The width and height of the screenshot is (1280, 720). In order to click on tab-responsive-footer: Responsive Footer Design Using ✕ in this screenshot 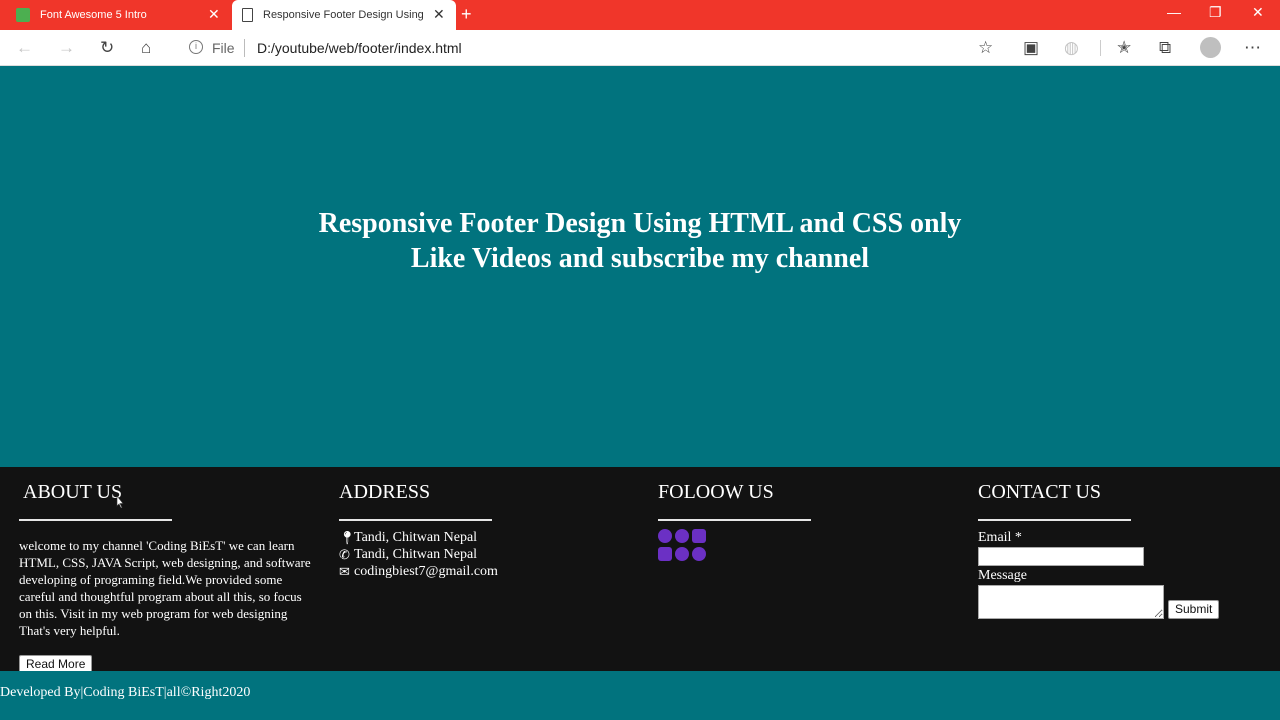, I will do `click(344, 15)`.